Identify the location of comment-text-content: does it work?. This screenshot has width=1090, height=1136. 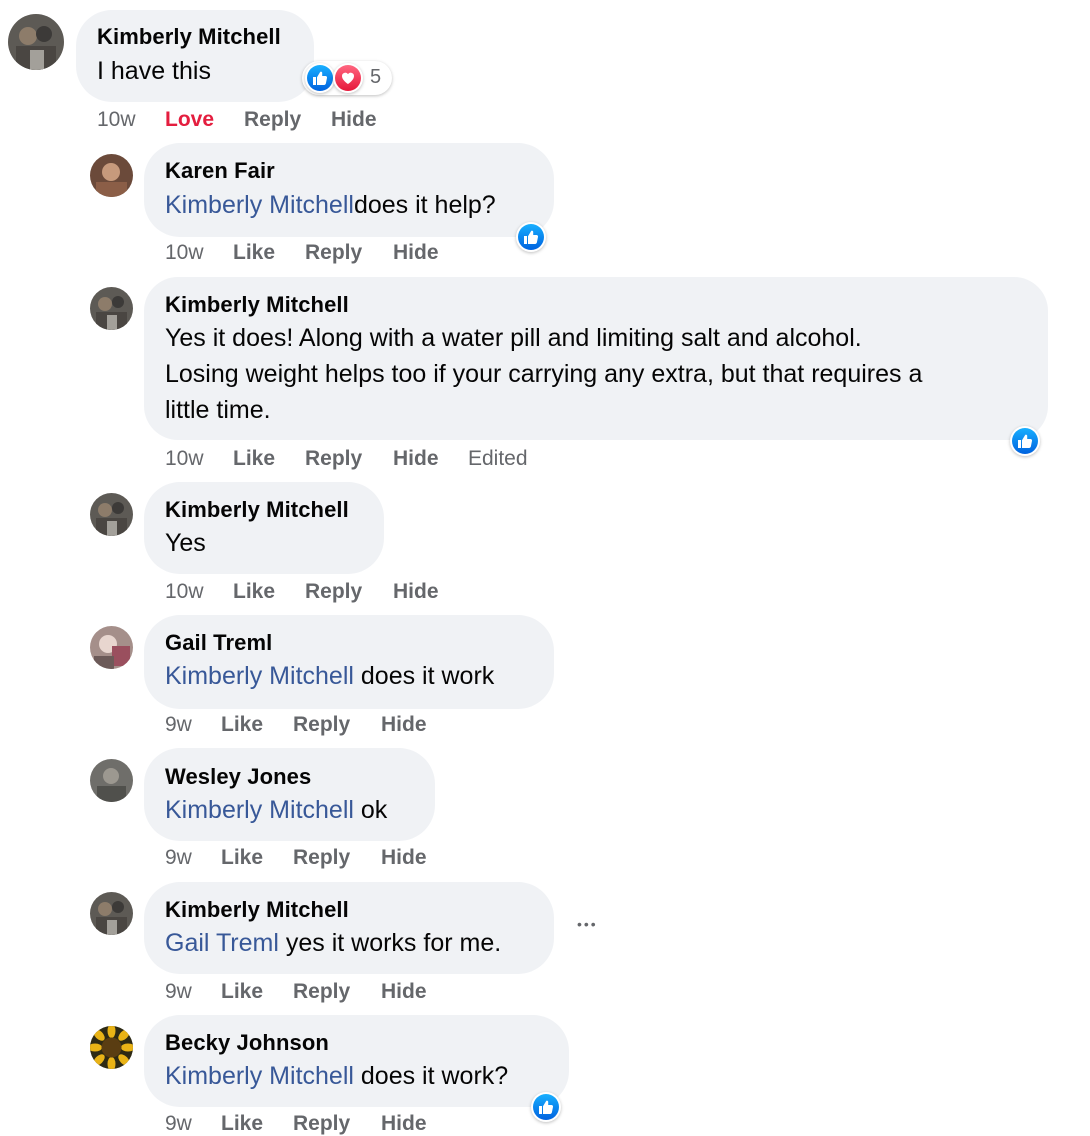
(431, 1076).